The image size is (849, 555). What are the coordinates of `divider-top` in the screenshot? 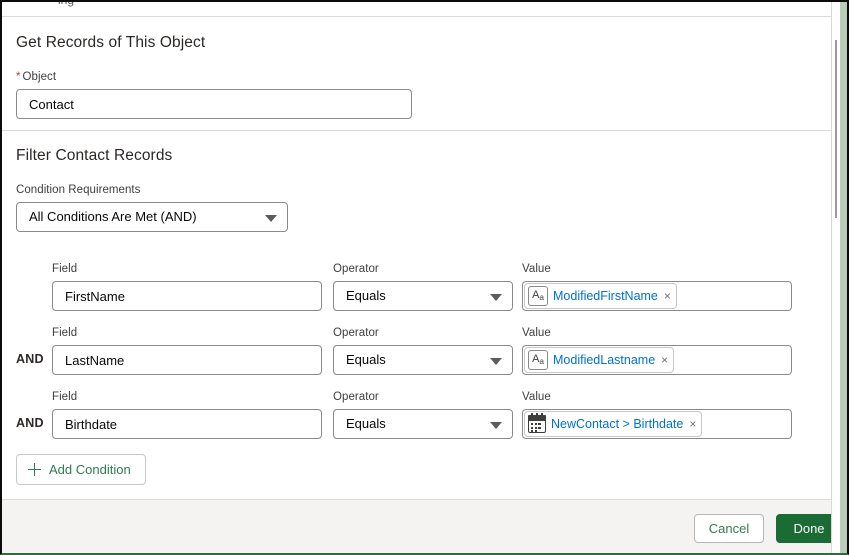 It's located at (419, 16).